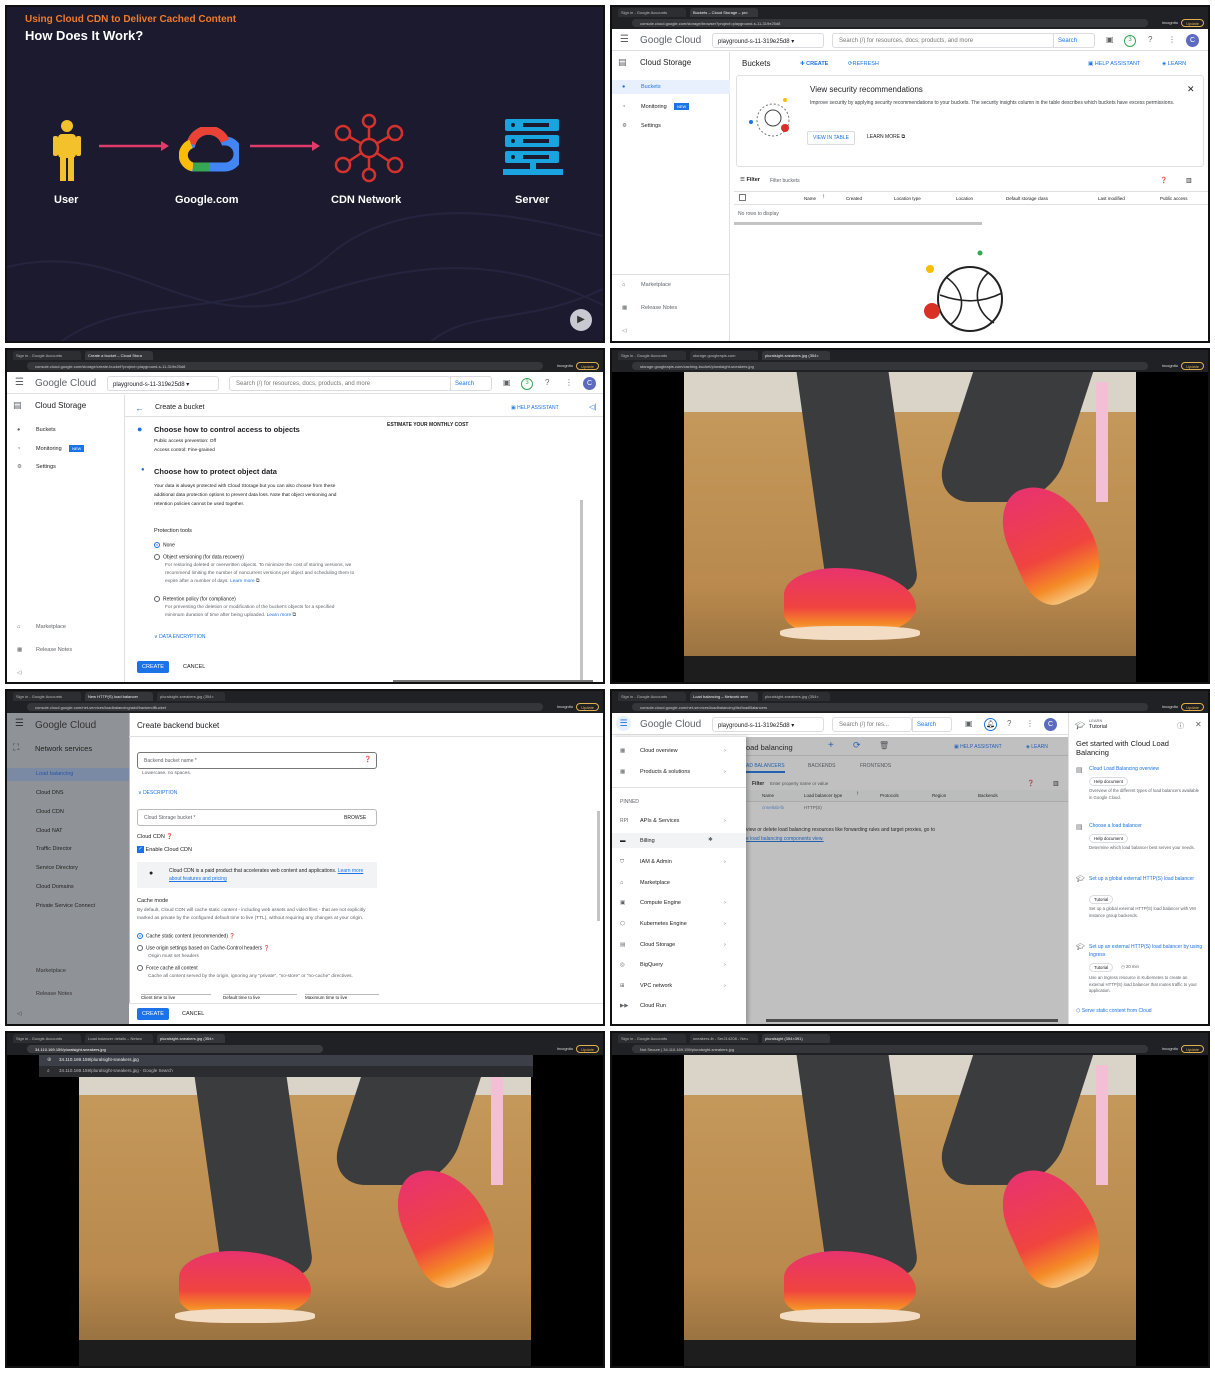  Describe the element at coordinates (1174, 64) in the screenshot. I see `learn-button: ◈ LEARN` at that location.